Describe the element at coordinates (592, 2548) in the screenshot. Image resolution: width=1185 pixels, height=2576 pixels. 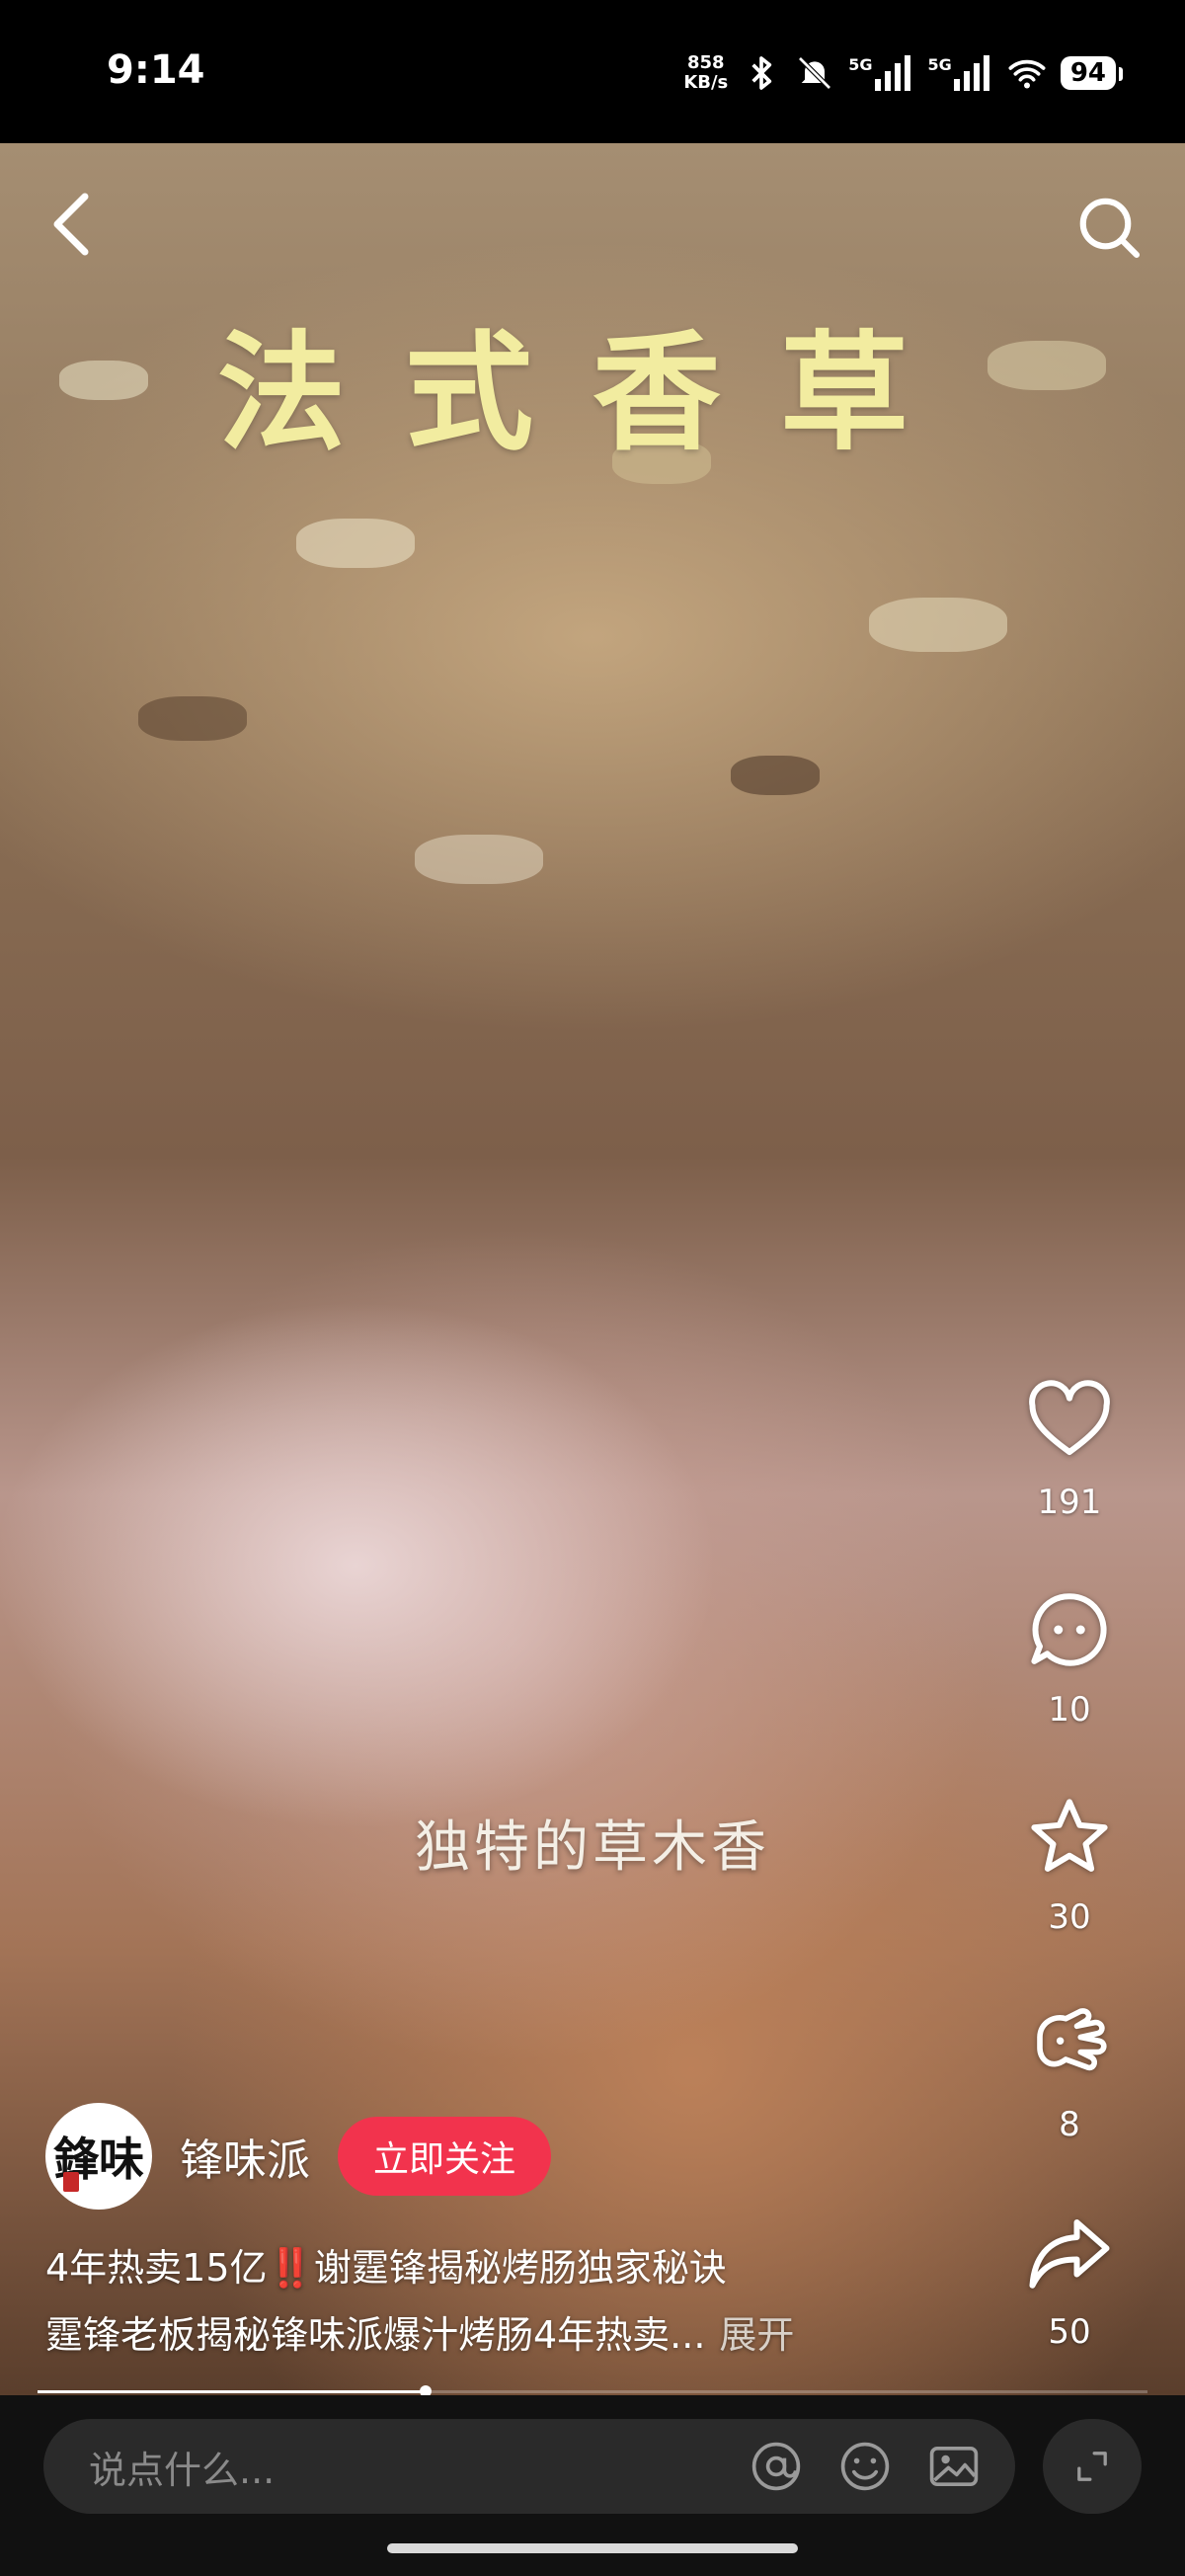
I see `home-indicator` at that location.